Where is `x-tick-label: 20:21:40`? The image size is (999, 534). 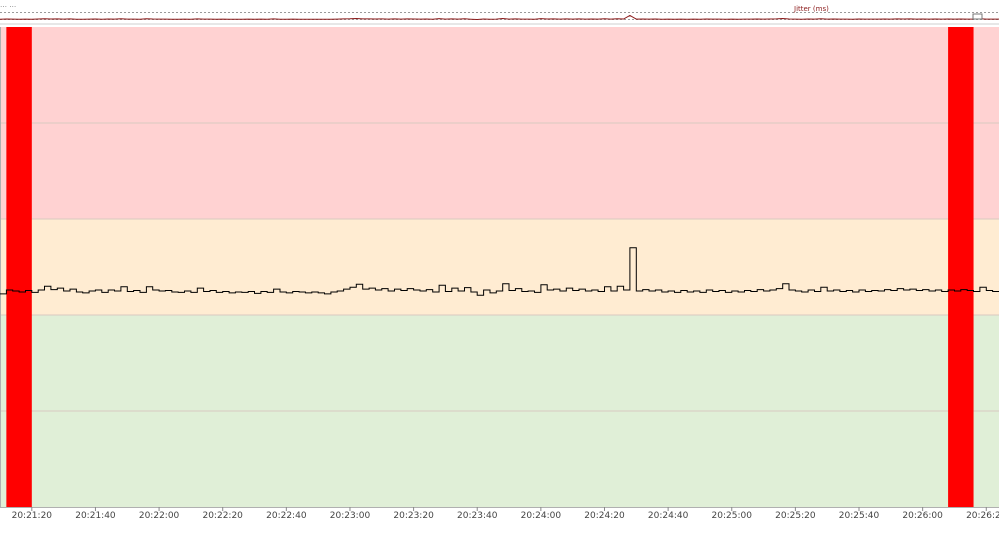 x-tick-label: 20:21:40 is located at coordinates (95, 516).